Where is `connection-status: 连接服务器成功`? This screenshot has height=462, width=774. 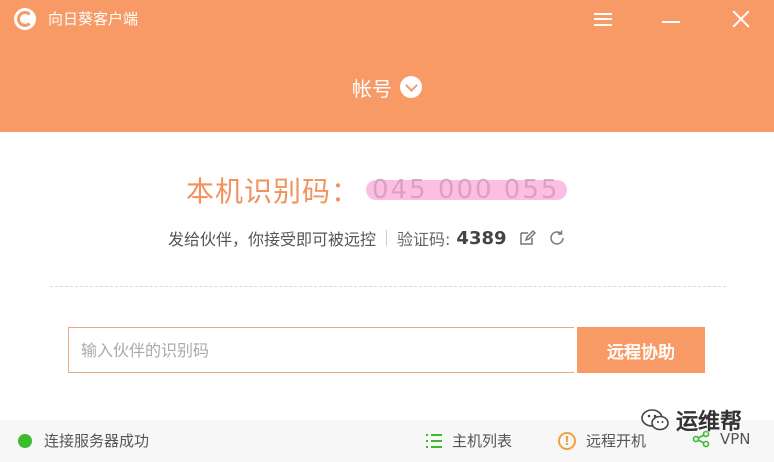
connection-status: 连接服务器成功 is located at coordinates (83, 440).